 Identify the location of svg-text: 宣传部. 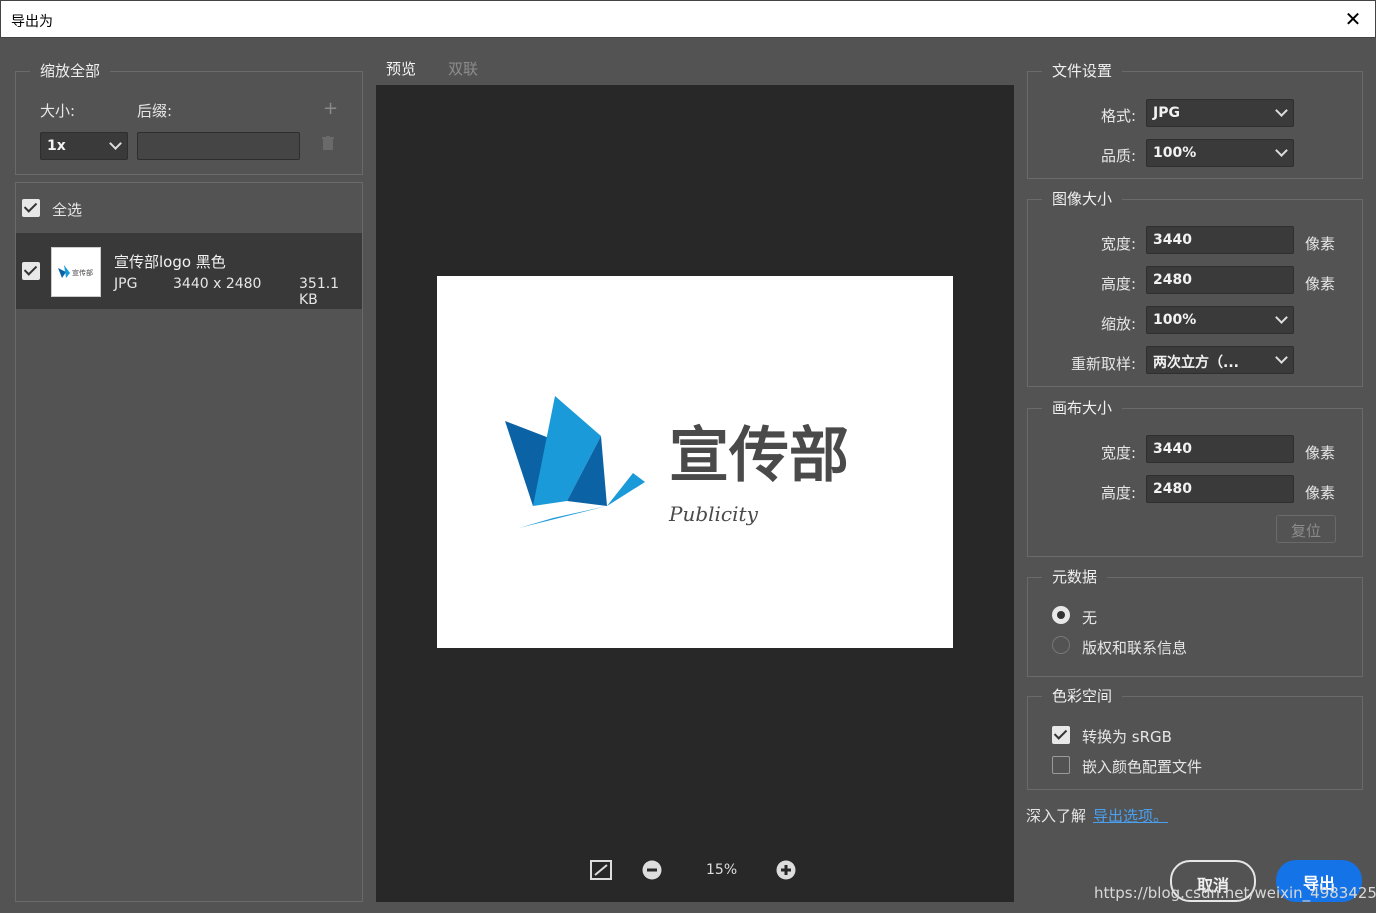
(82, 272).